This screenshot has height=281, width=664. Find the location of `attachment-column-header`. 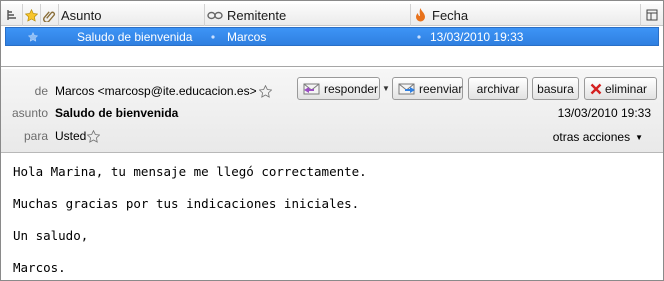

attachment-column-header is located at coordinates (50, 15).